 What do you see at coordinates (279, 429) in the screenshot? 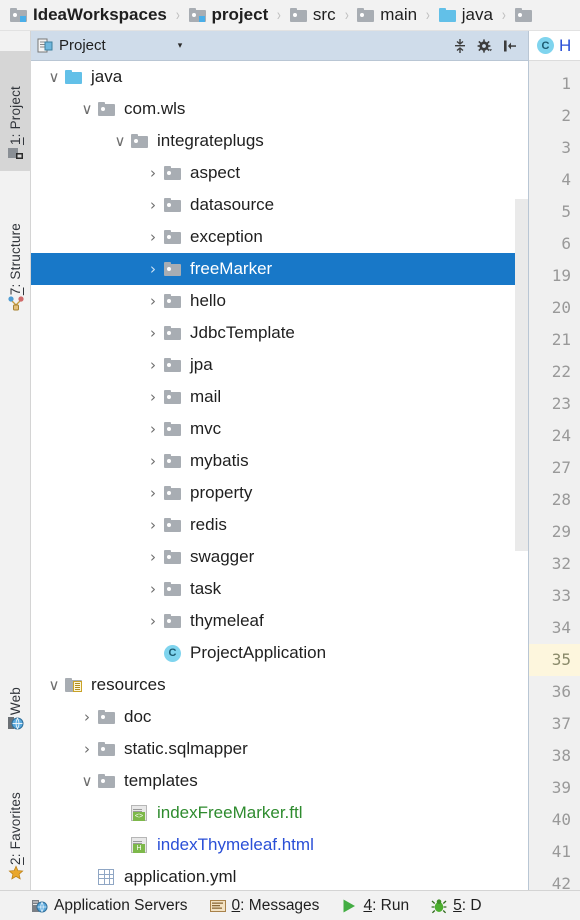
I see `tree-row: › mvc` at bounding box center [279, 429].